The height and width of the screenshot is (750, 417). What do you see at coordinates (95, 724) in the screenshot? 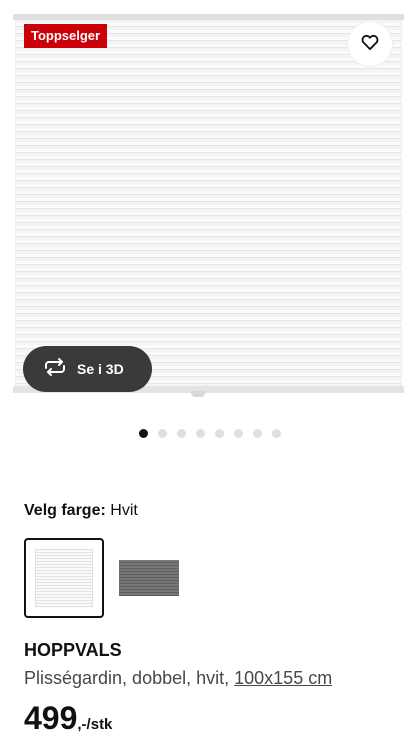
I see `price-suffix: ,-/stk` at bounding box center [95, 724].